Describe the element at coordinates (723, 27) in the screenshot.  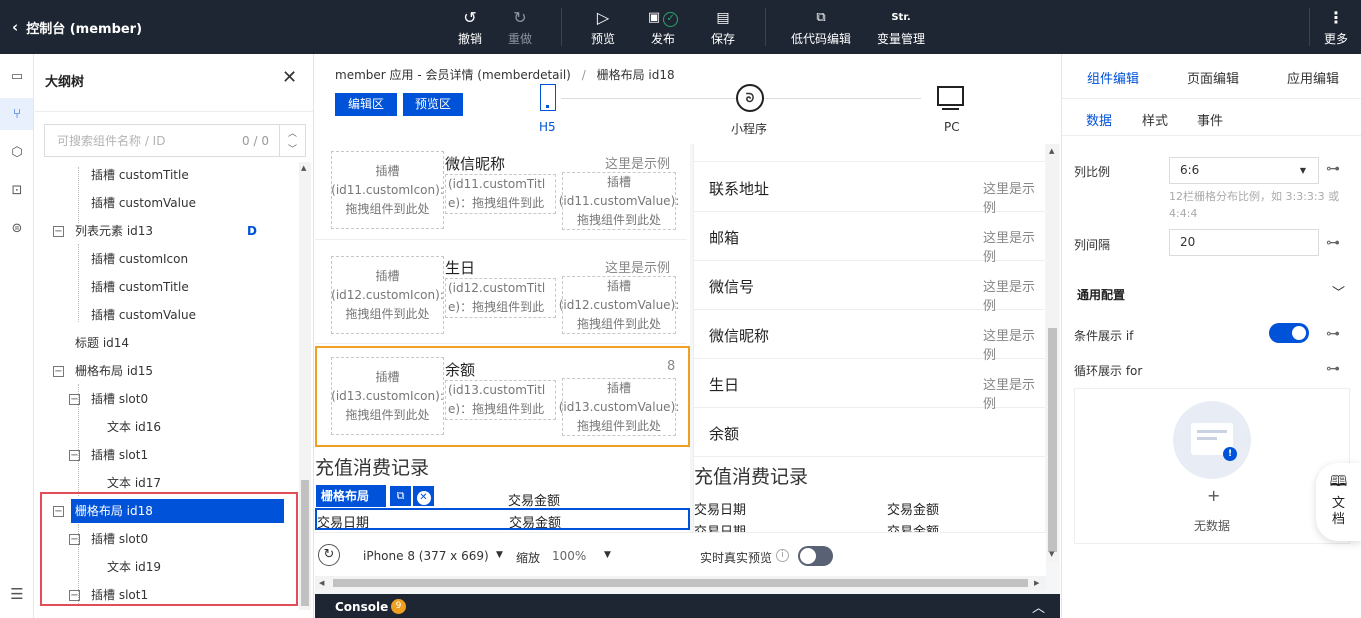
I see `save-button: ▤ 保存` at that location.